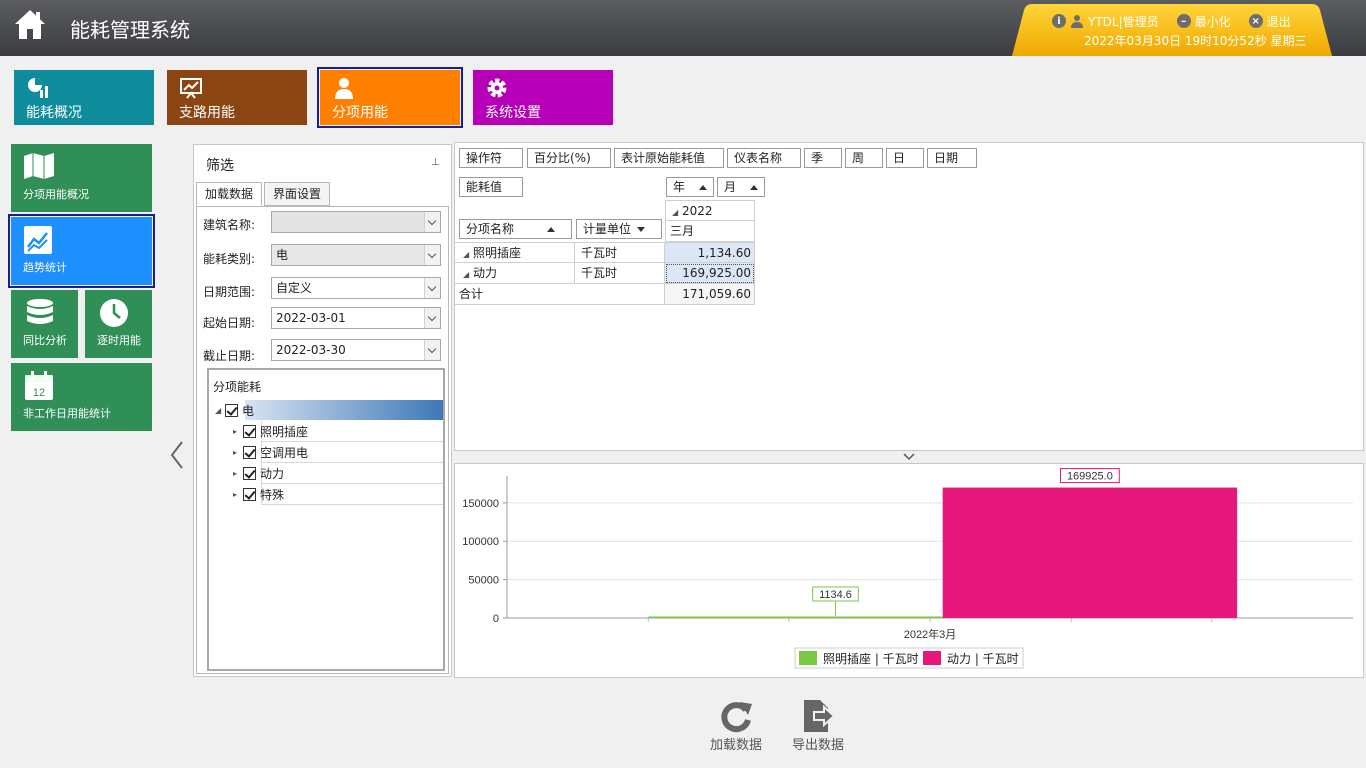  I want to click on load-data-button: 加载数据, so click(736, 728).